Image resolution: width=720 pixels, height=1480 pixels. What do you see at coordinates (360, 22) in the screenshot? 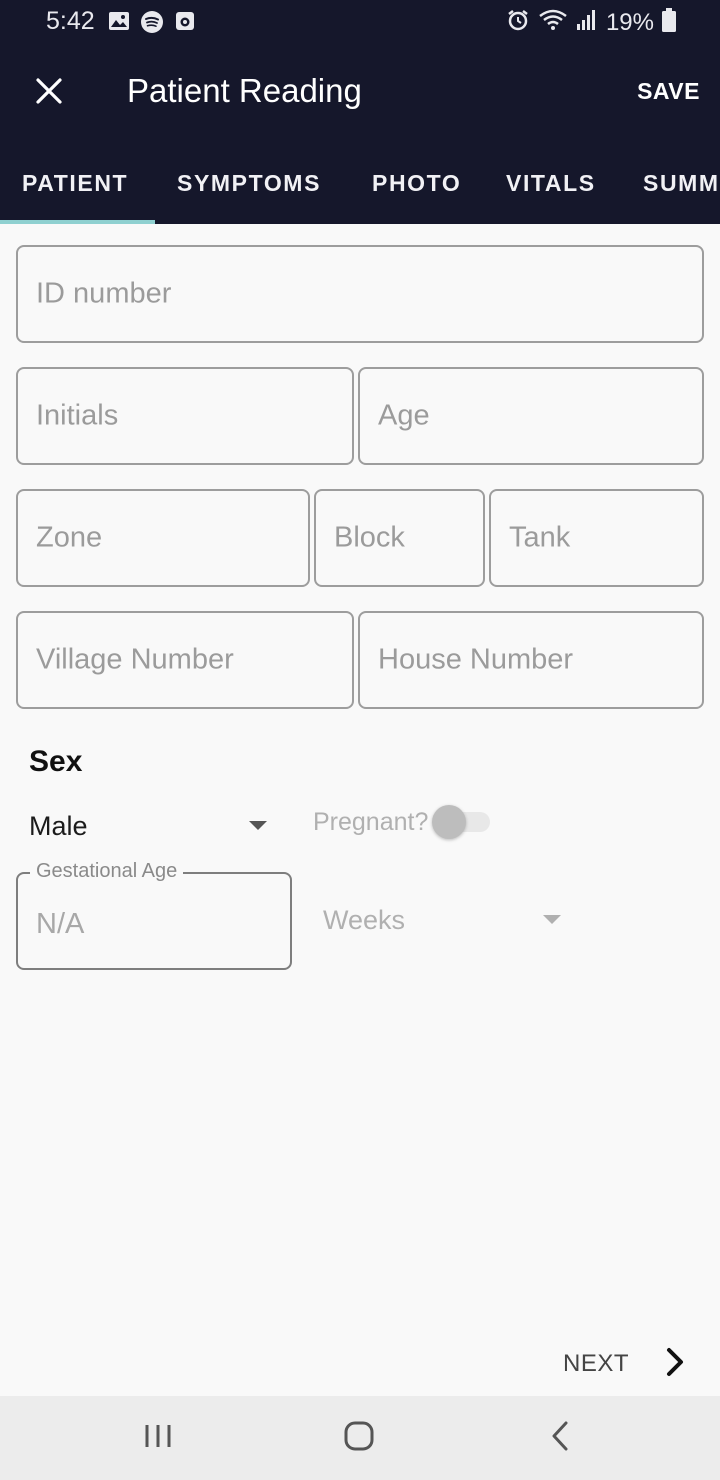
I see `status-bar: 5:42 19%` at bounding box center [360, 22].